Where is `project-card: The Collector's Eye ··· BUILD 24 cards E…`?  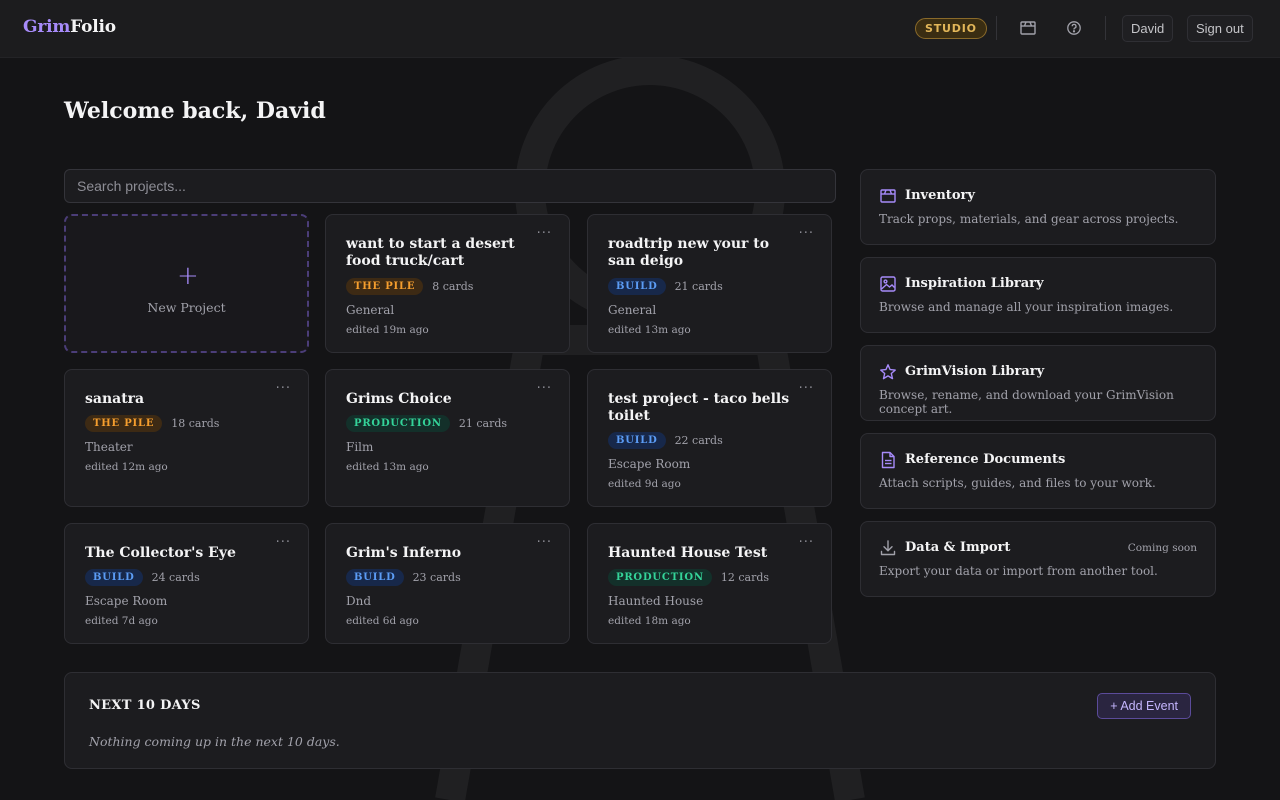
project-card: The Collector's Eye ··· BUILD 24 cards E… is located at coordinates (186, 583).